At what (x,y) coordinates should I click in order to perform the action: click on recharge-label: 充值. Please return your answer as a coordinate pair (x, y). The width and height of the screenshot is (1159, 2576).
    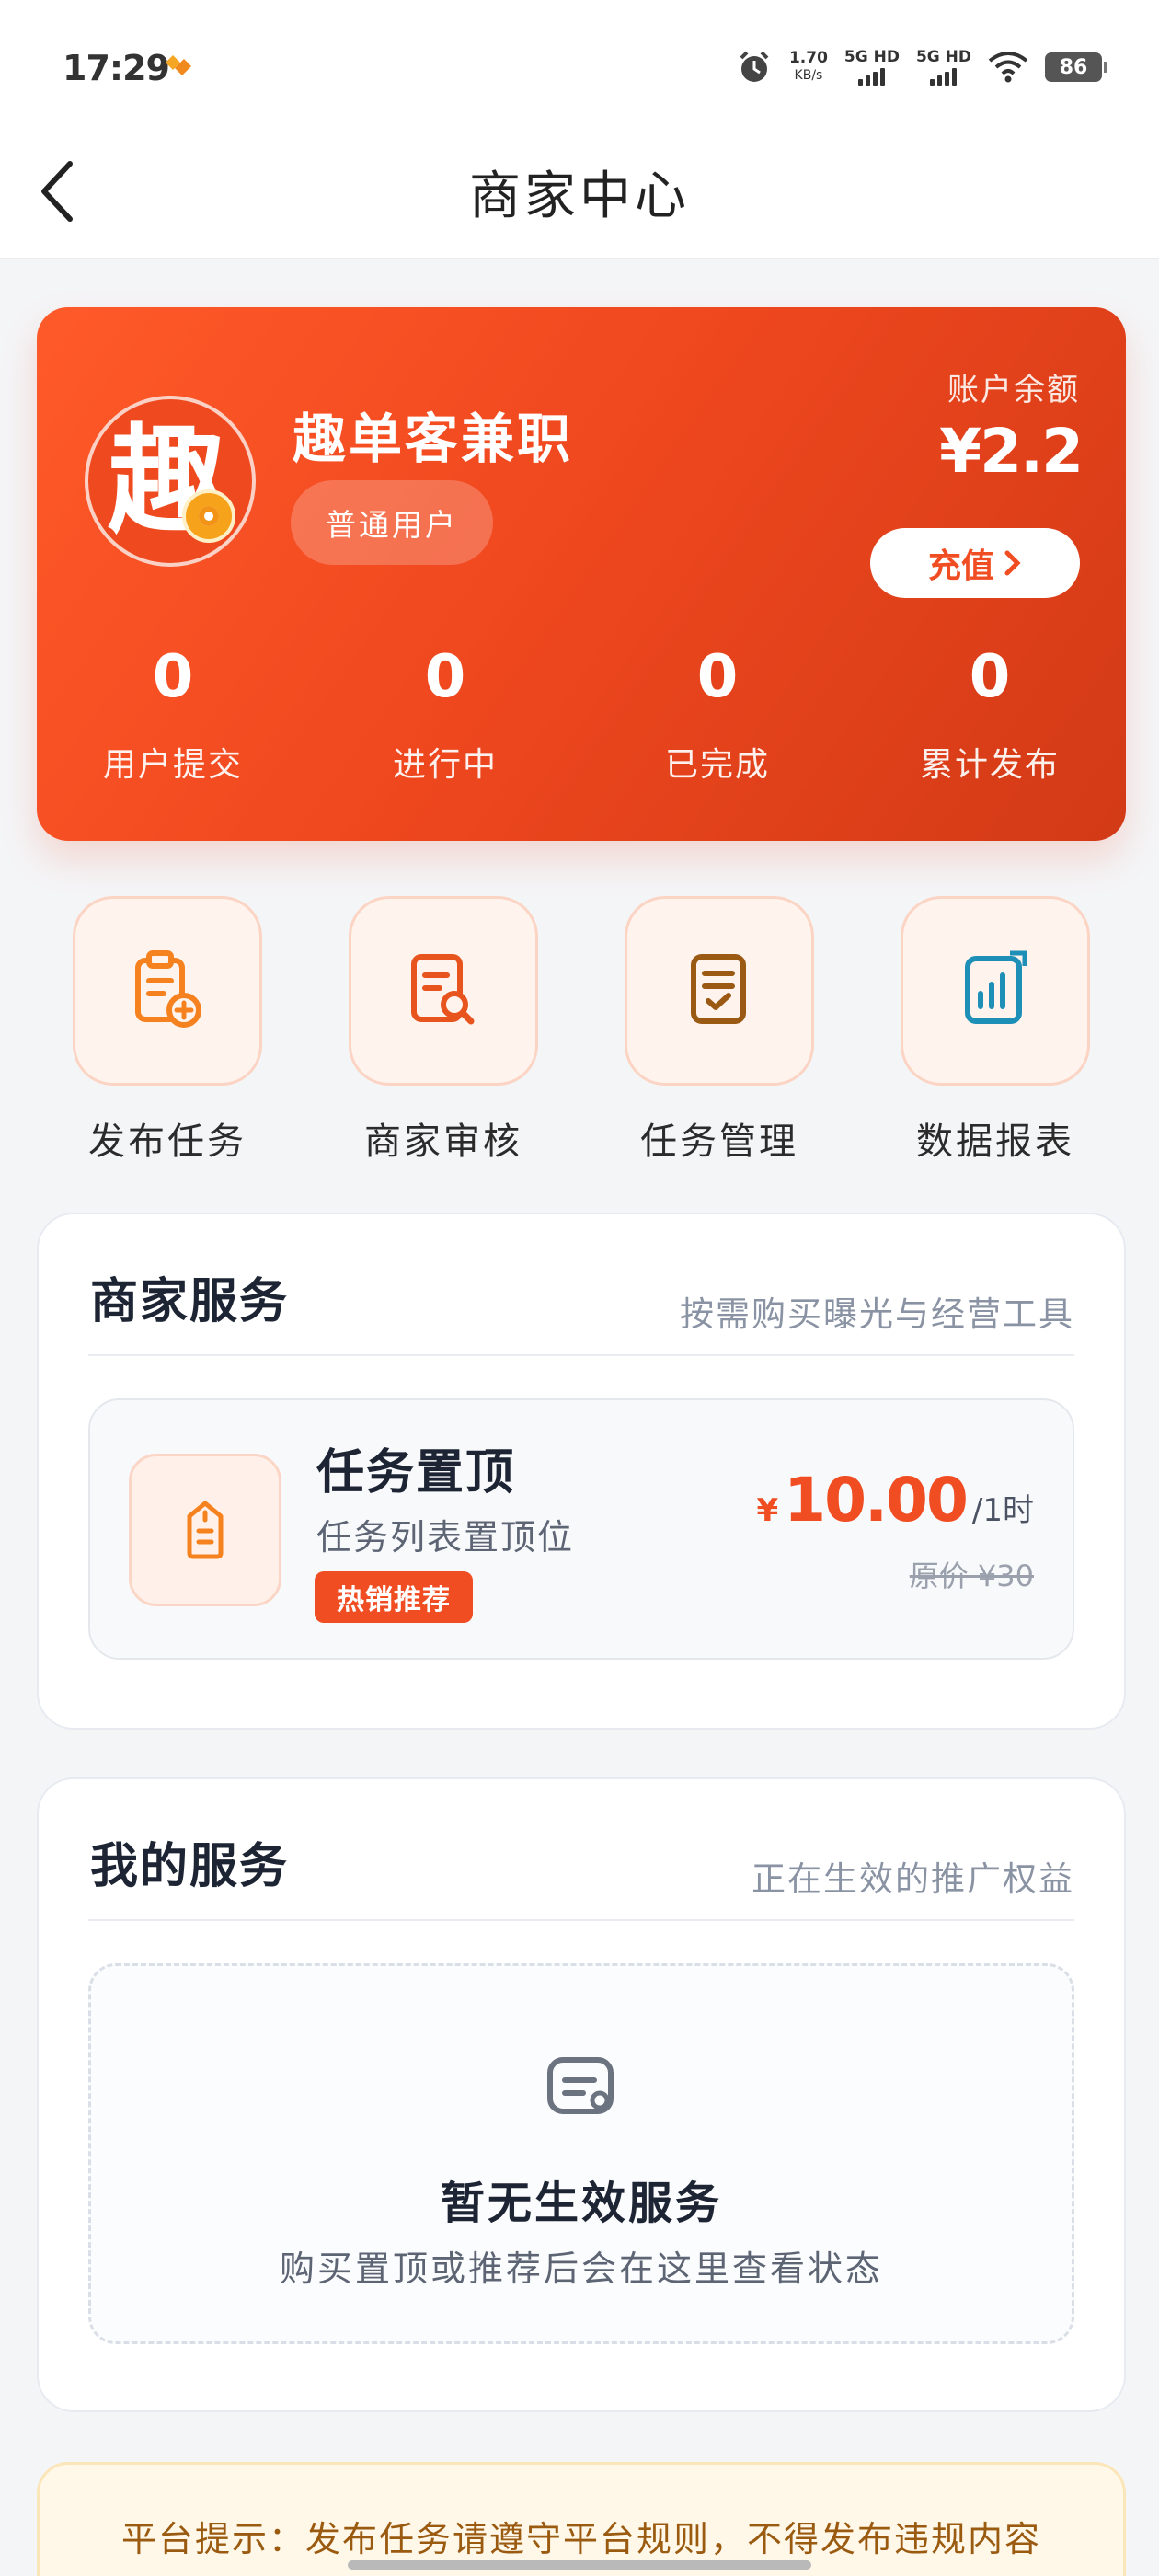
    Looking at the image, I should click on (960, 566).